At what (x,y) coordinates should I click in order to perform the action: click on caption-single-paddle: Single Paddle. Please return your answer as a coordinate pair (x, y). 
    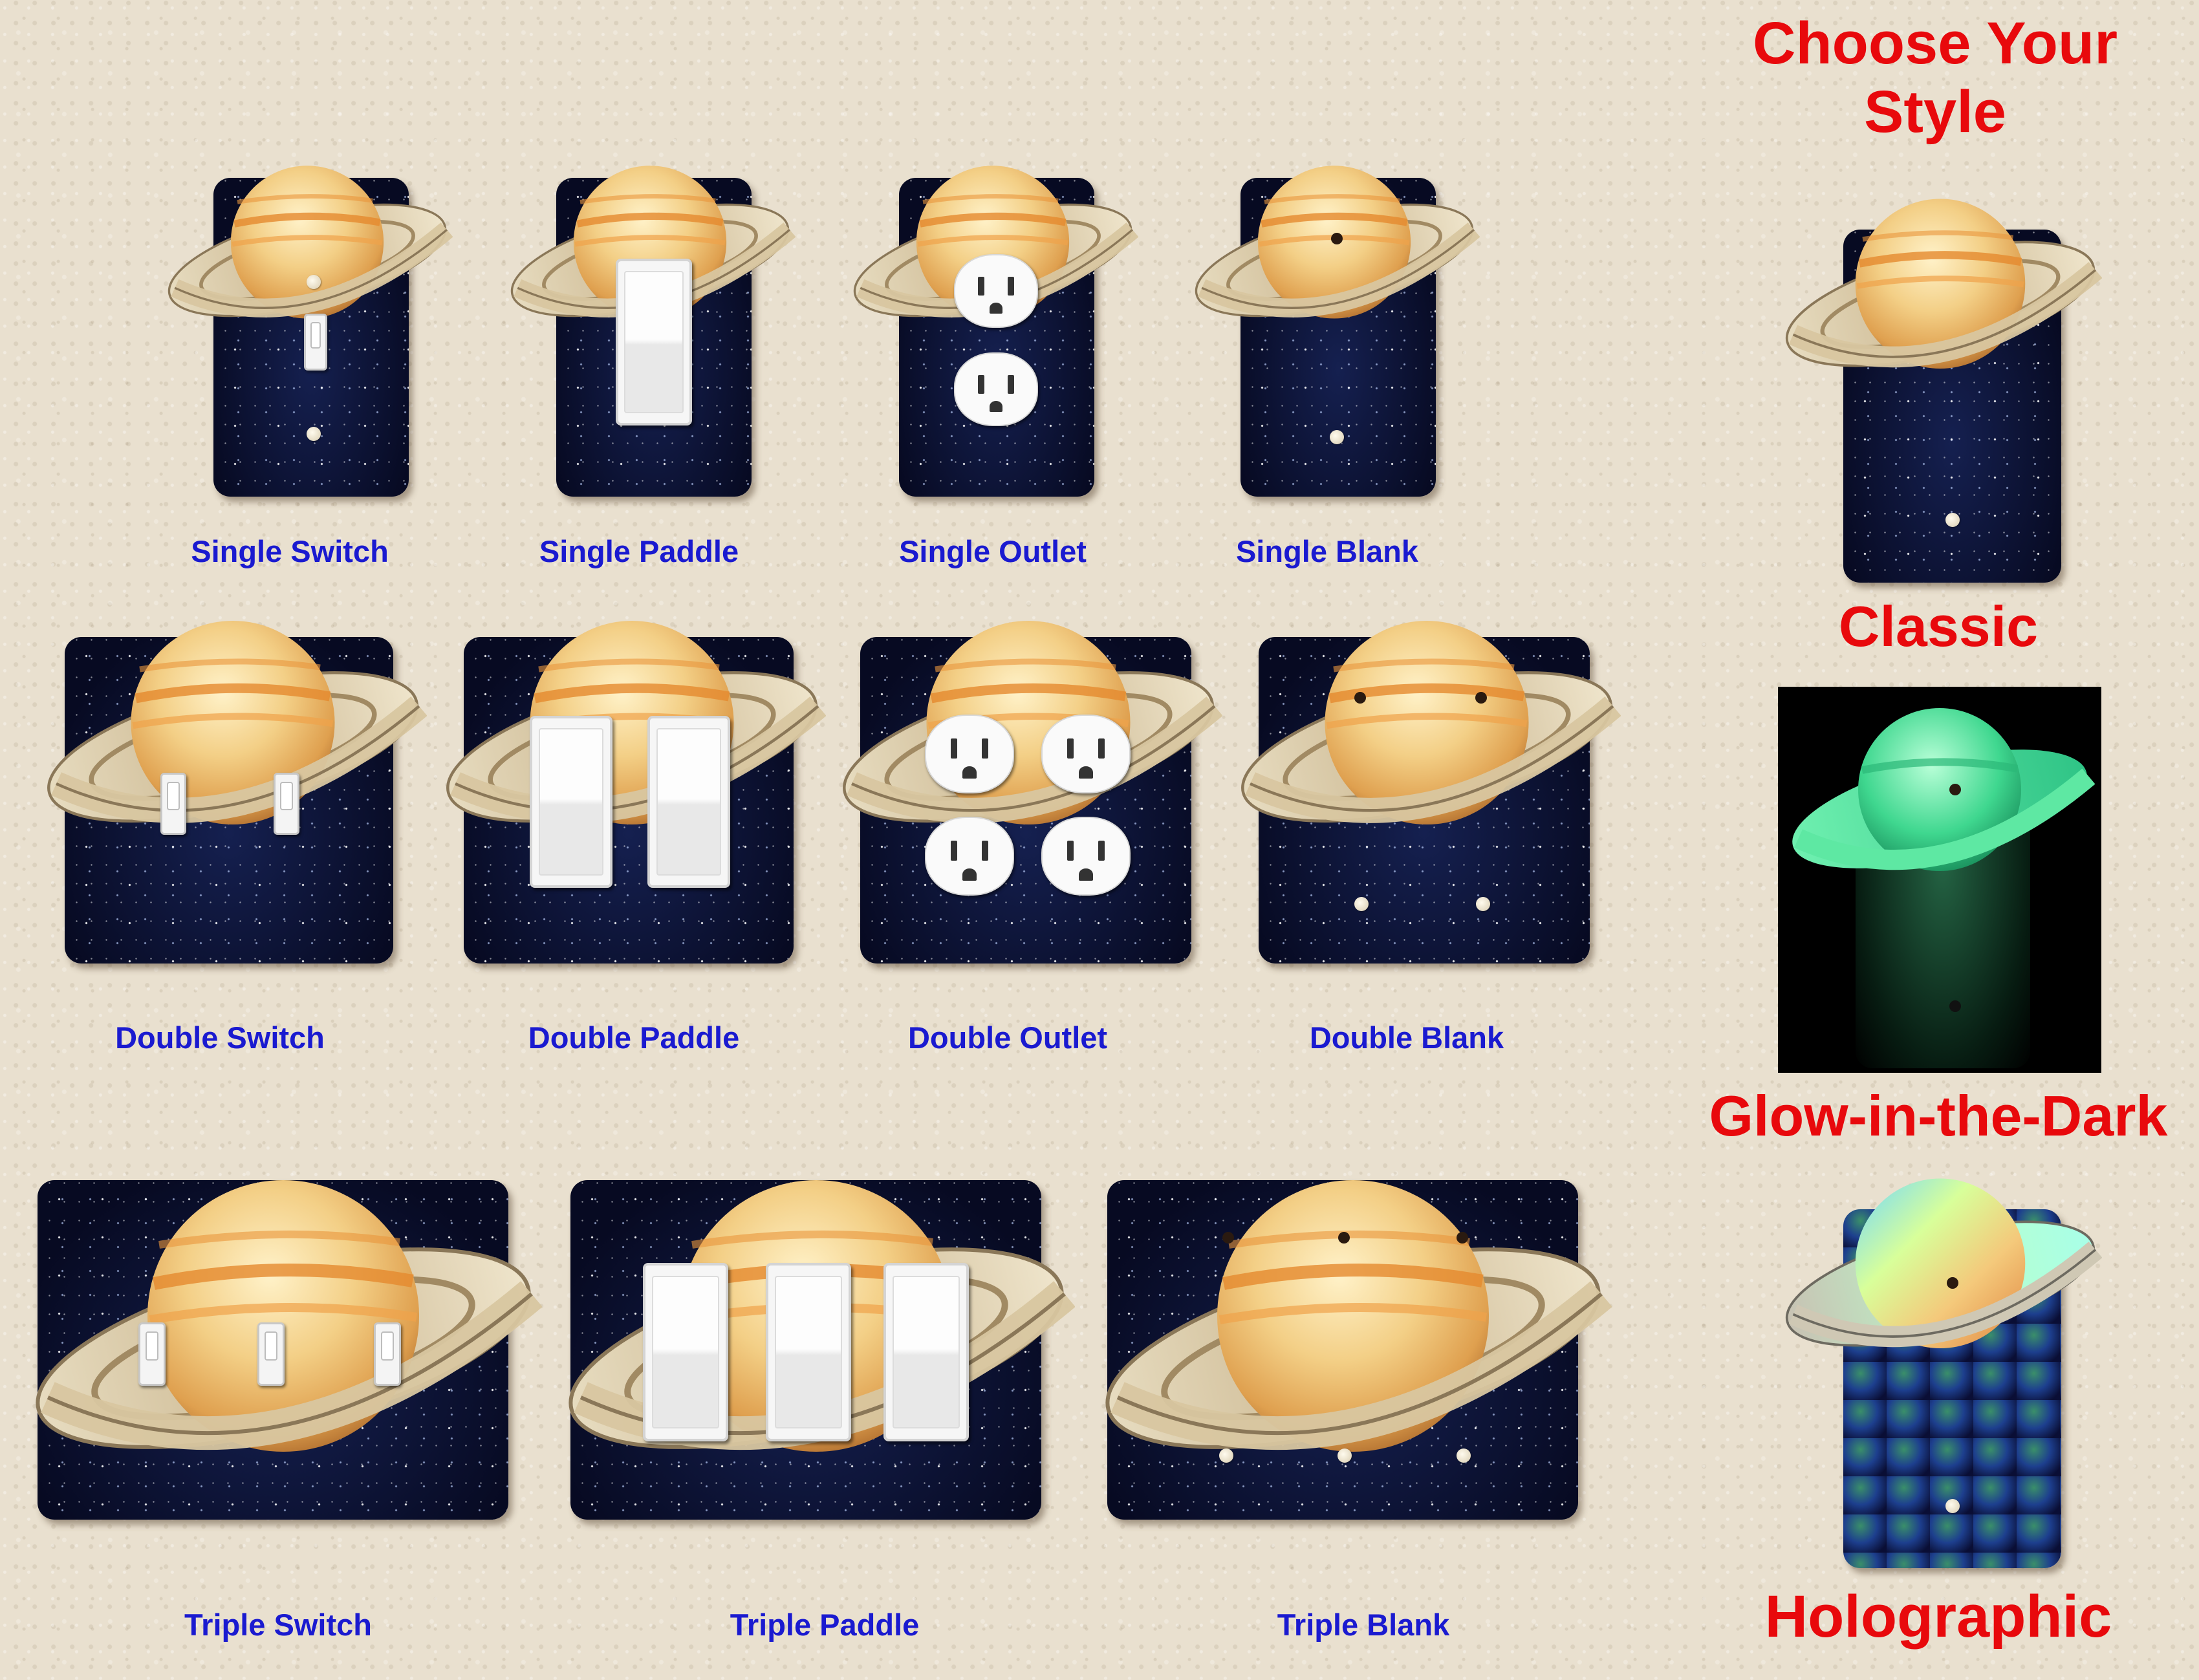
    Looking at the image, I should click on (639, 551).